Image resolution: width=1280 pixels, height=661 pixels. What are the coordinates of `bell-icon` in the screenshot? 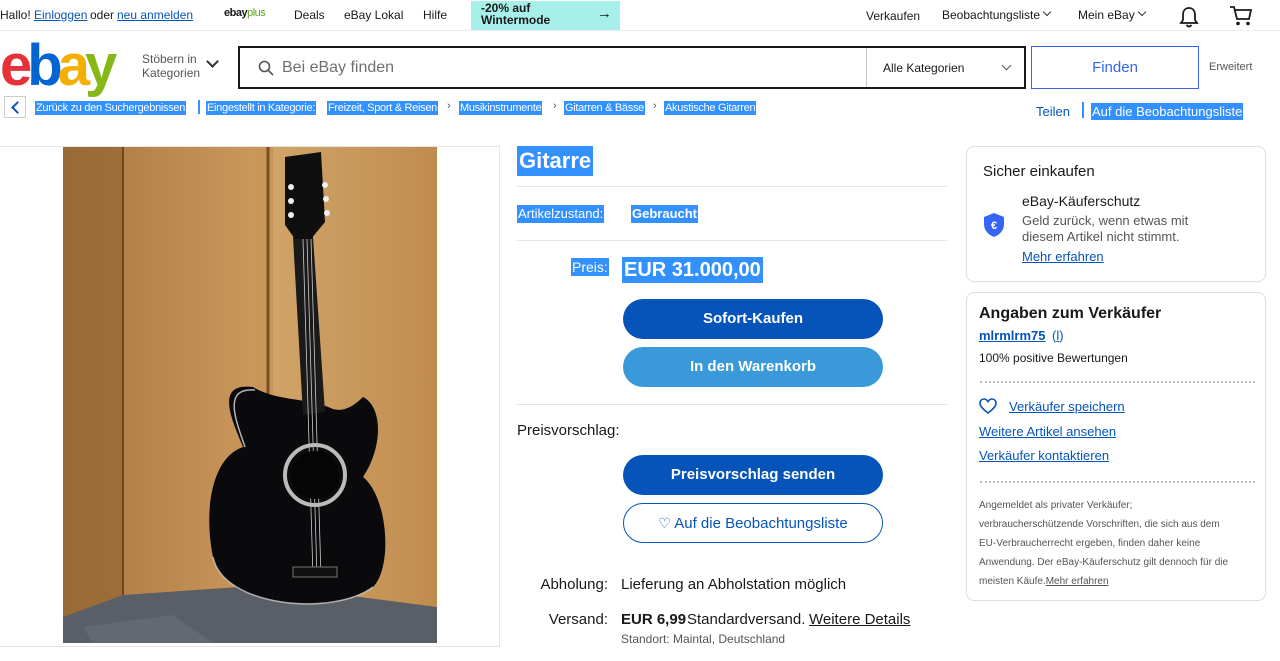 It's located at (1189, 17).